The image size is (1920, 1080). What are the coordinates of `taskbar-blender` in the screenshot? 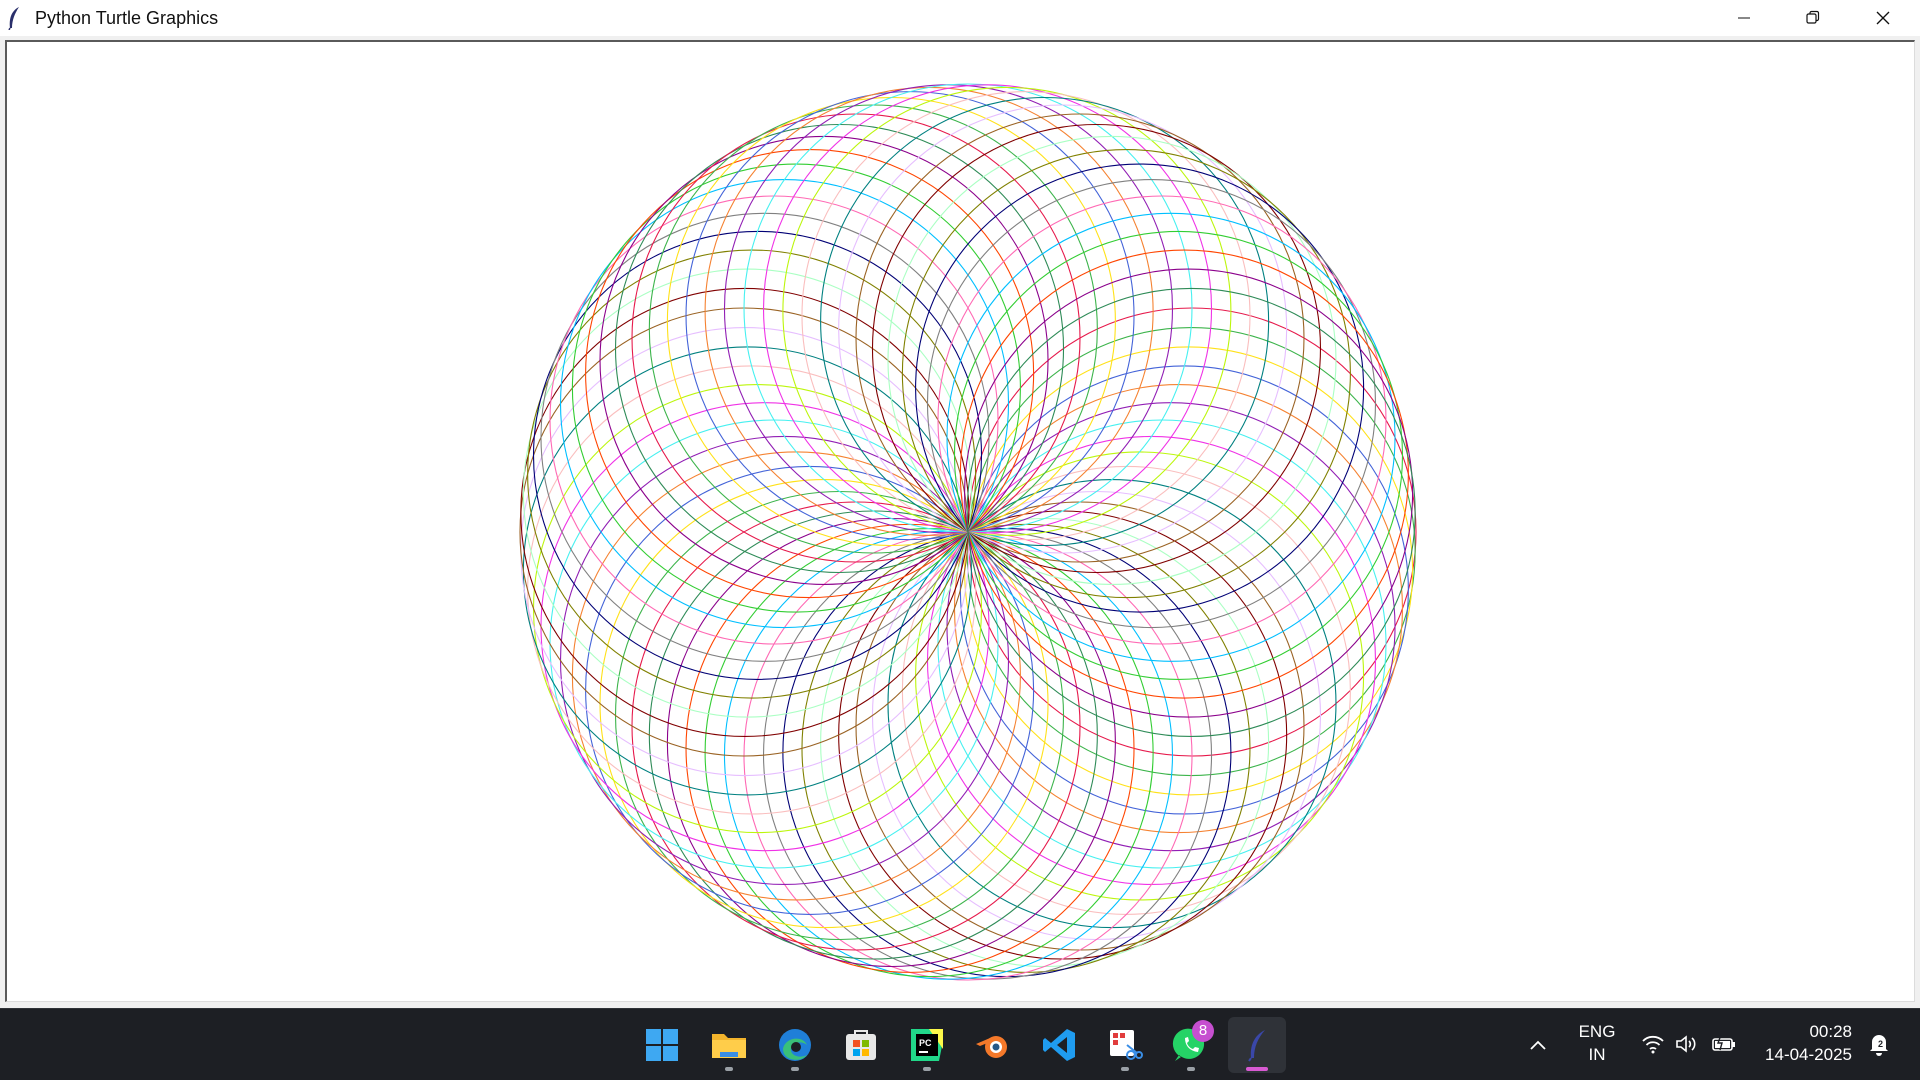 It's located at (993, 1045).